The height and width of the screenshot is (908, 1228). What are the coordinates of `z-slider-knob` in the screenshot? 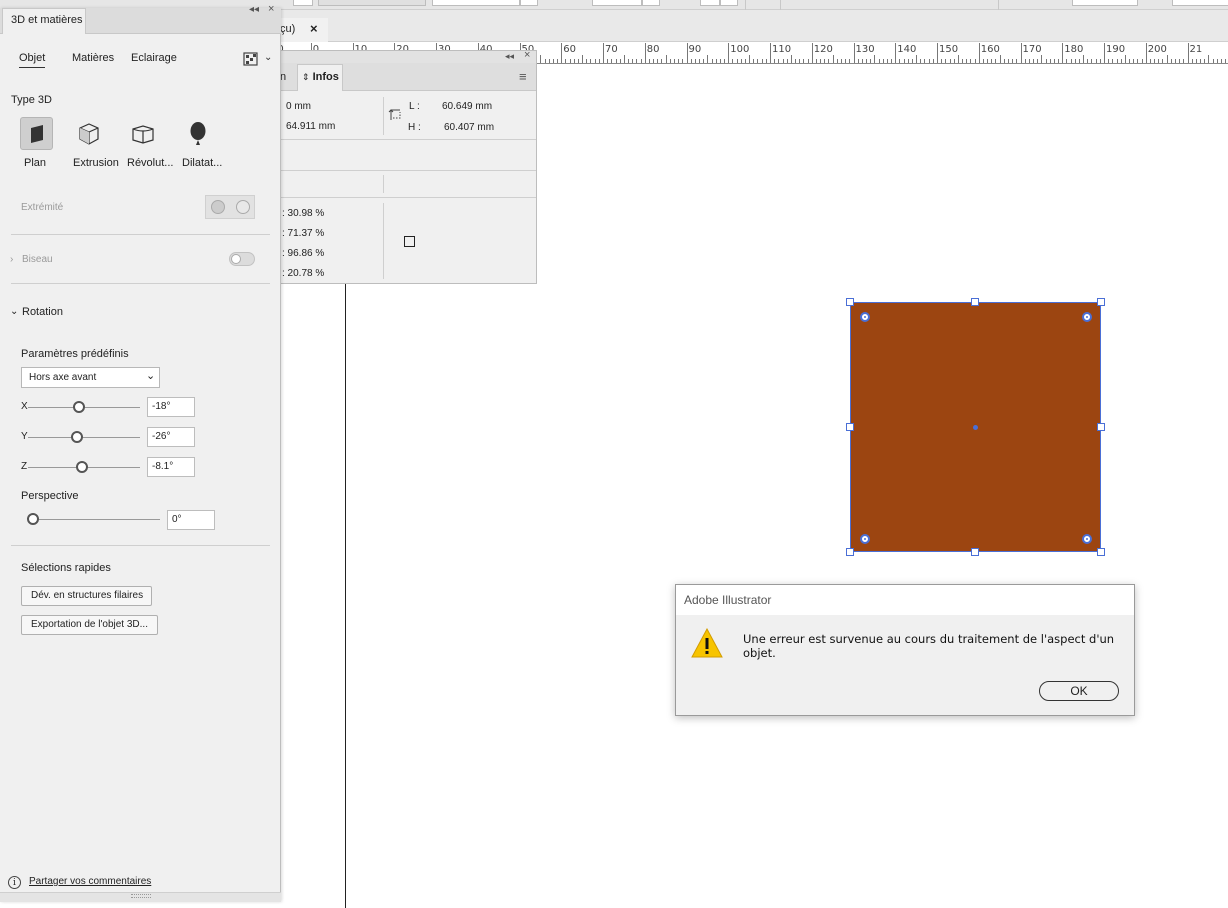 It's located at (82, 467).